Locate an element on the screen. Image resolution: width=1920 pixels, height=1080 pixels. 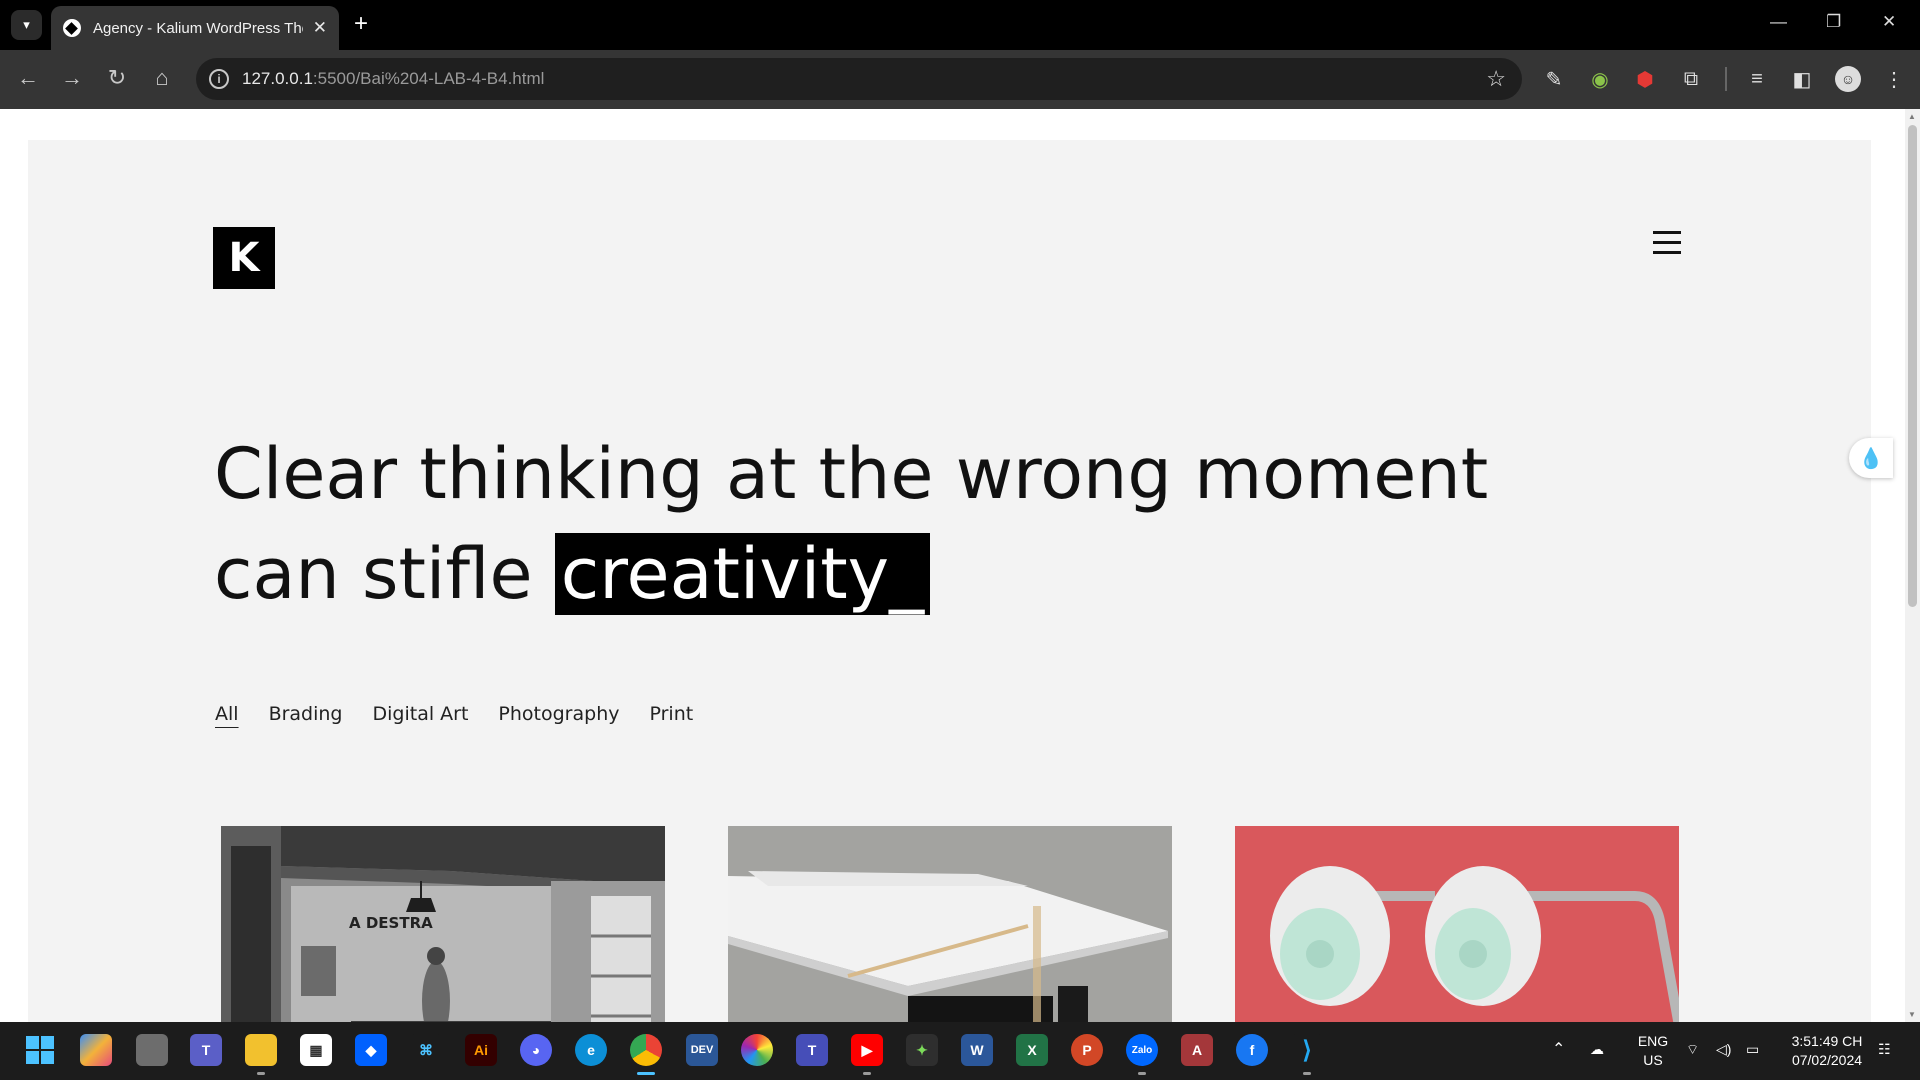
powerpoint-icon: P is located at coordinates (1087, 1050).